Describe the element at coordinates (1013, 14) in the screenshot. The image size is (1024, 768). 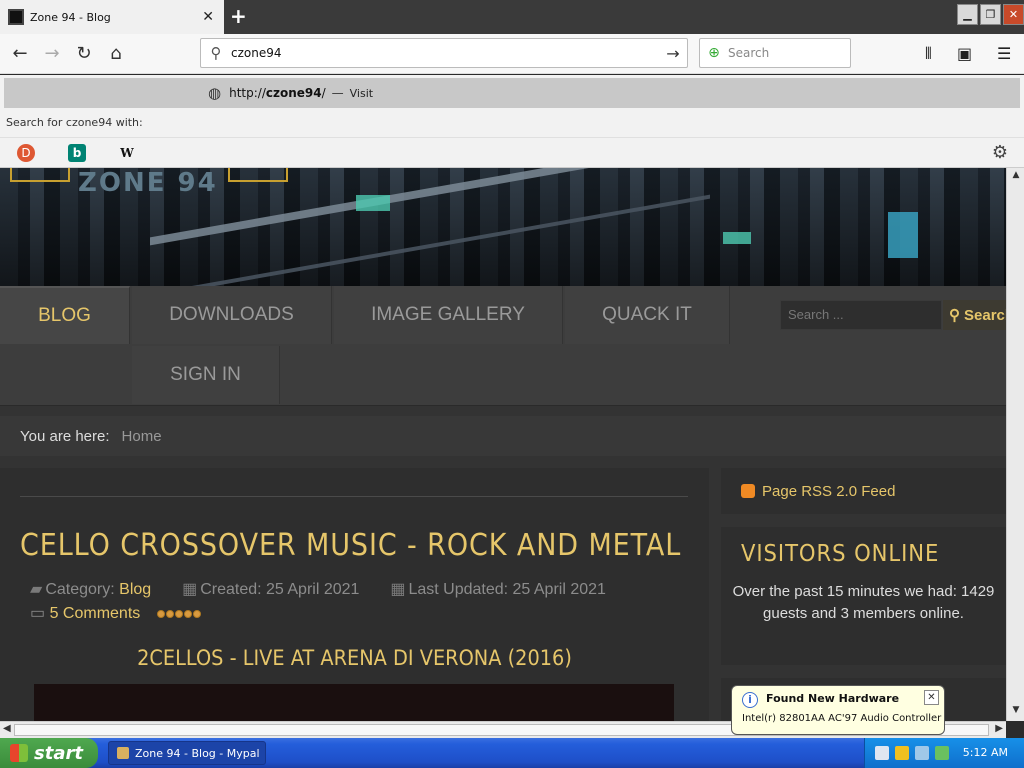
I see `close-window-button: ✕` at that location.